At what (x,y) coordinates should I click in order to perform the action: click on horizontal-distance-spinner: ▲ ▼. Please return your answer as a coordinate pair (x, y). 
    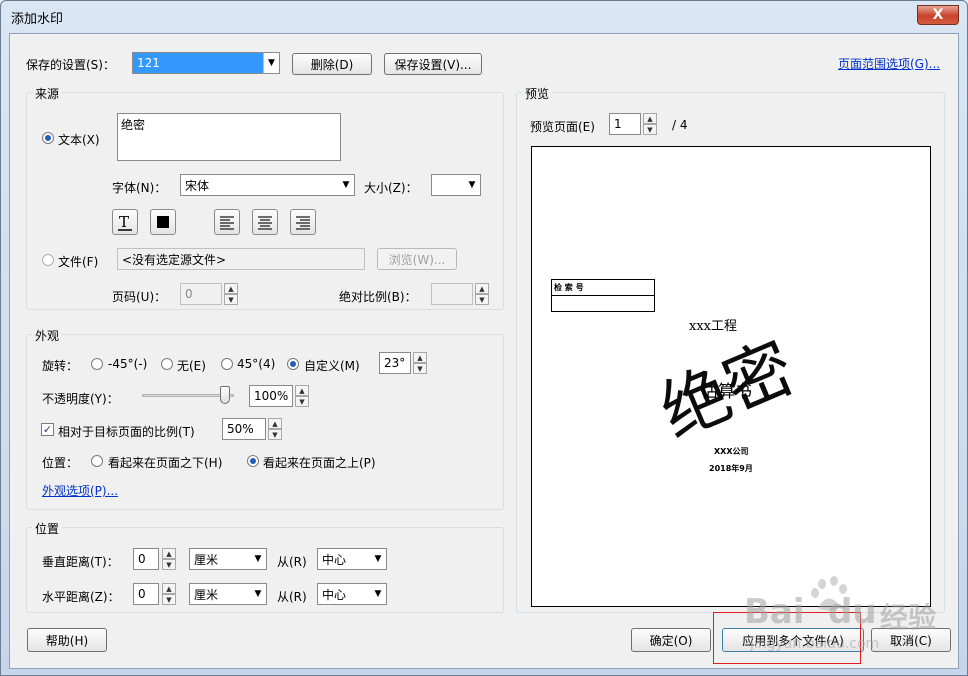
    Looking at the image, I should click on (169, 594).